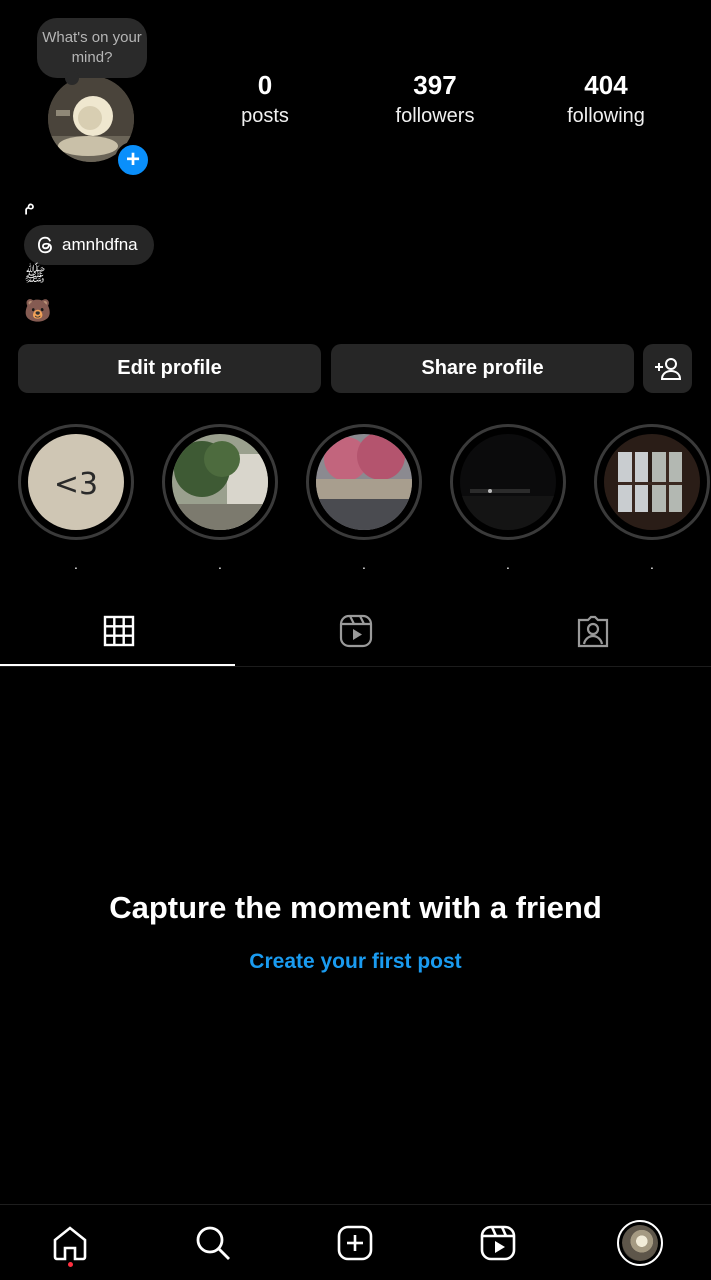  I want to click on threads-icon, so click(46, 245).